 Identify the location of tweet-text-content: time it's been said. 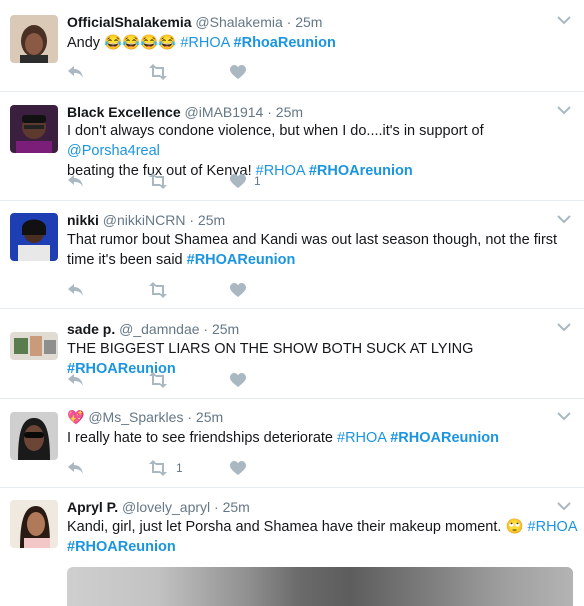
(125, 260).